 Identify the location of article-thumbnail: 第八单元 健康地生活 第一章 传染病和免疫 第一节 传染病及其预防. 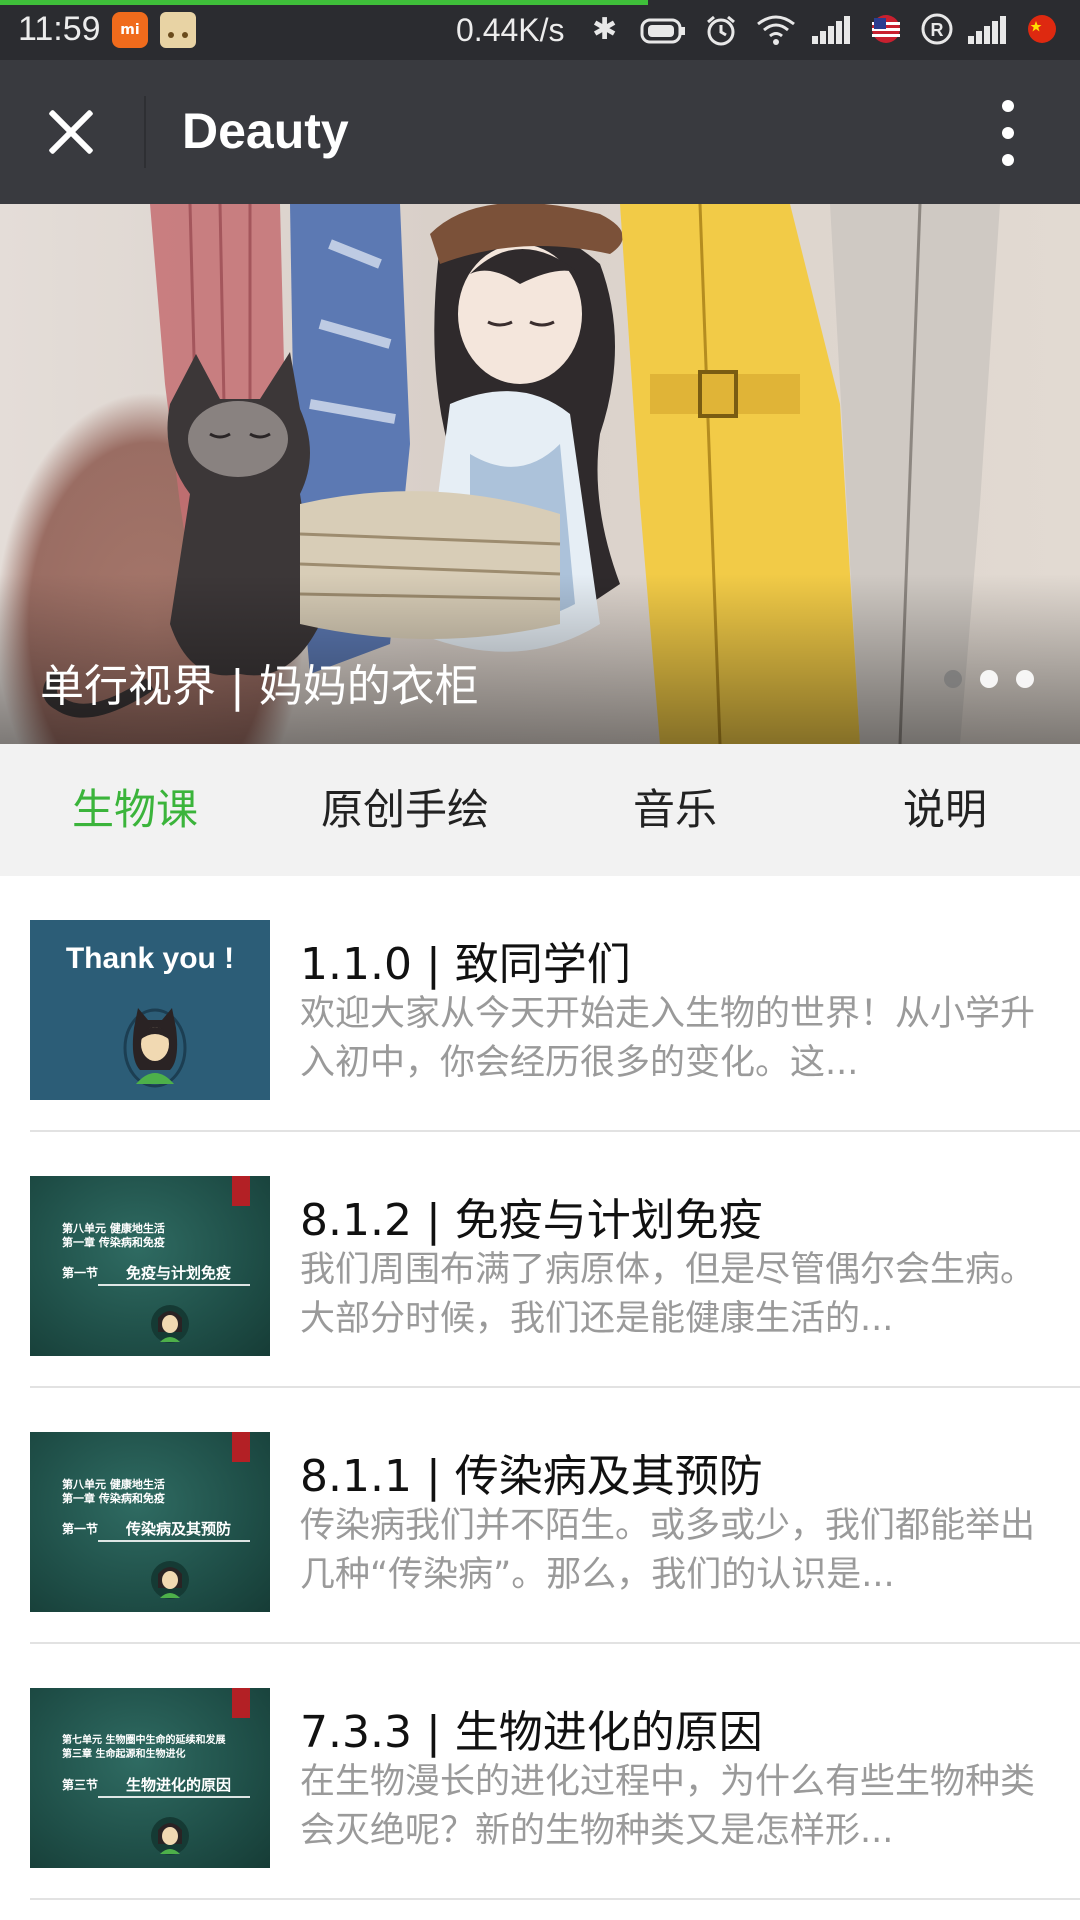
(150, 1522).